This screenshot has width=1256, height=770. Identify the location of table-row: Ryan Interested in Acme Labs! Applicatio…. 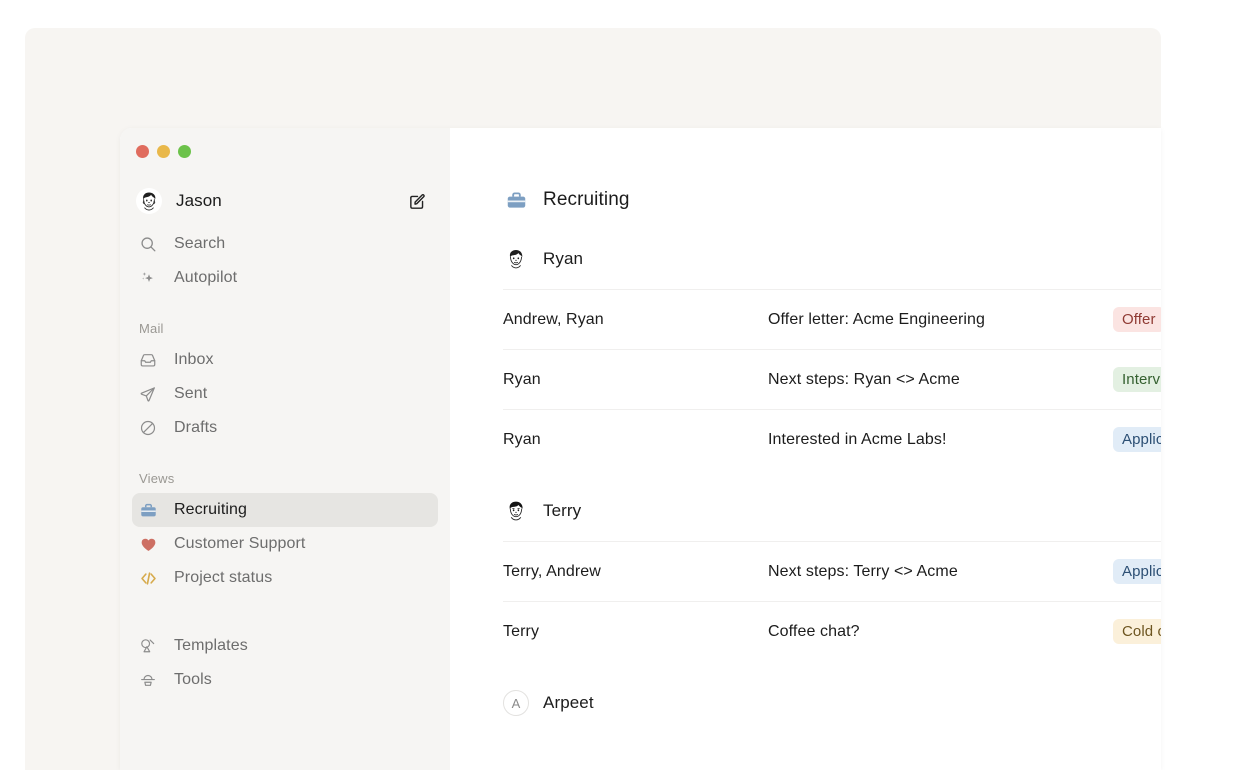
(832, 439).